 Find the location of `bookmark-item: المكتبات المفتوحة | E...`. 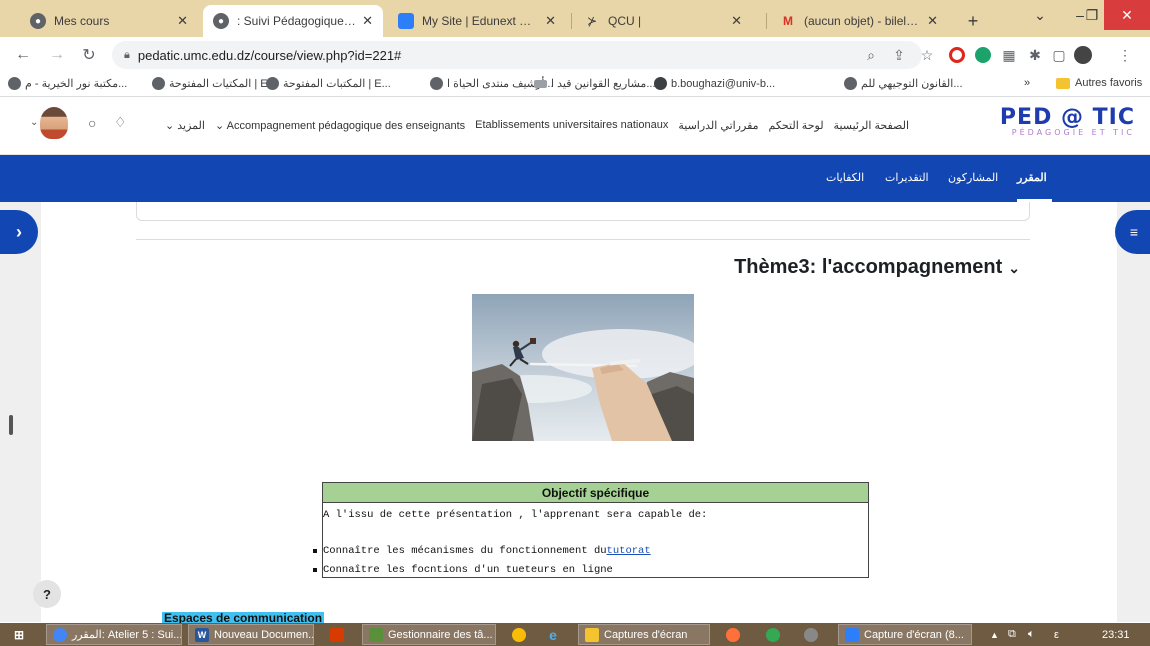

bookmark-item: المكتبات المفتوحة | E... is located at coordinates (326, 83).